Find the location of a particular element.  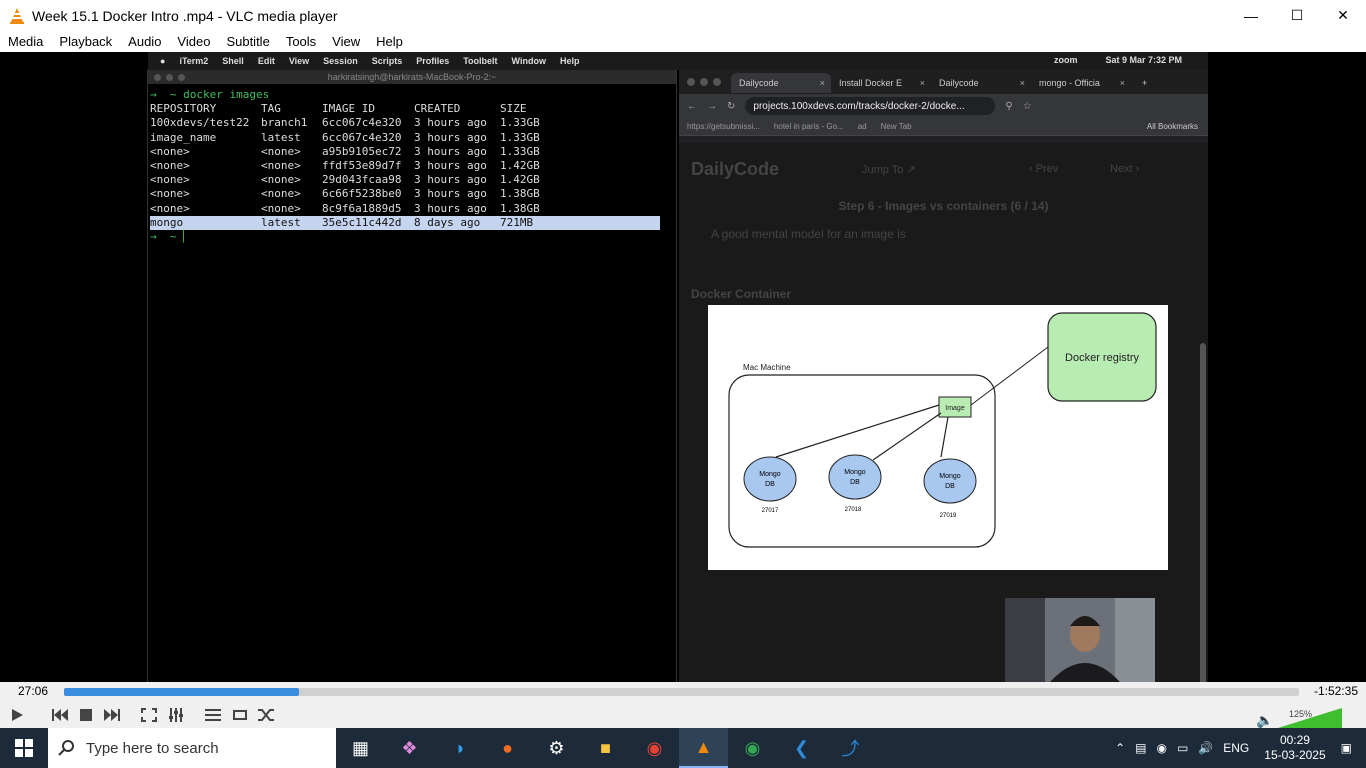

forward-icon: → is located at coordinates (712, 106).